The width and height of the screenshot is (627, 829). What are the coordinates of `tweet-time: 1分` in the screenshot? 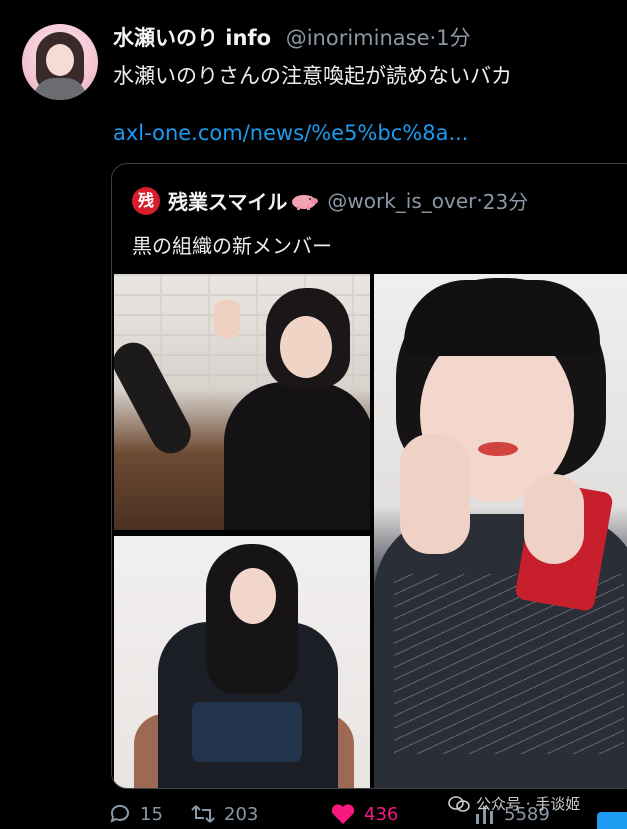 It's located at (453, 38).